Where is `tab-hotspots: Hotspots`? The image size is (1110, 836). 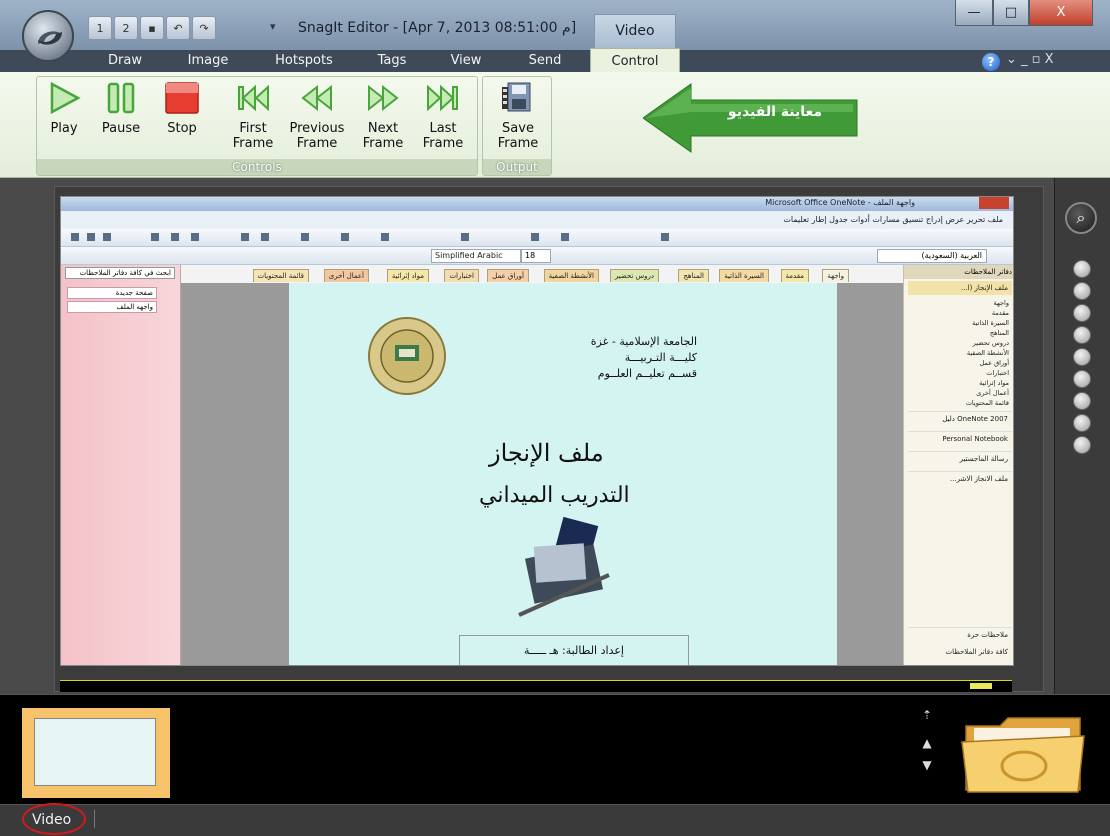 tab-hotspots: Hotspots is located at coordinates (304, 61).